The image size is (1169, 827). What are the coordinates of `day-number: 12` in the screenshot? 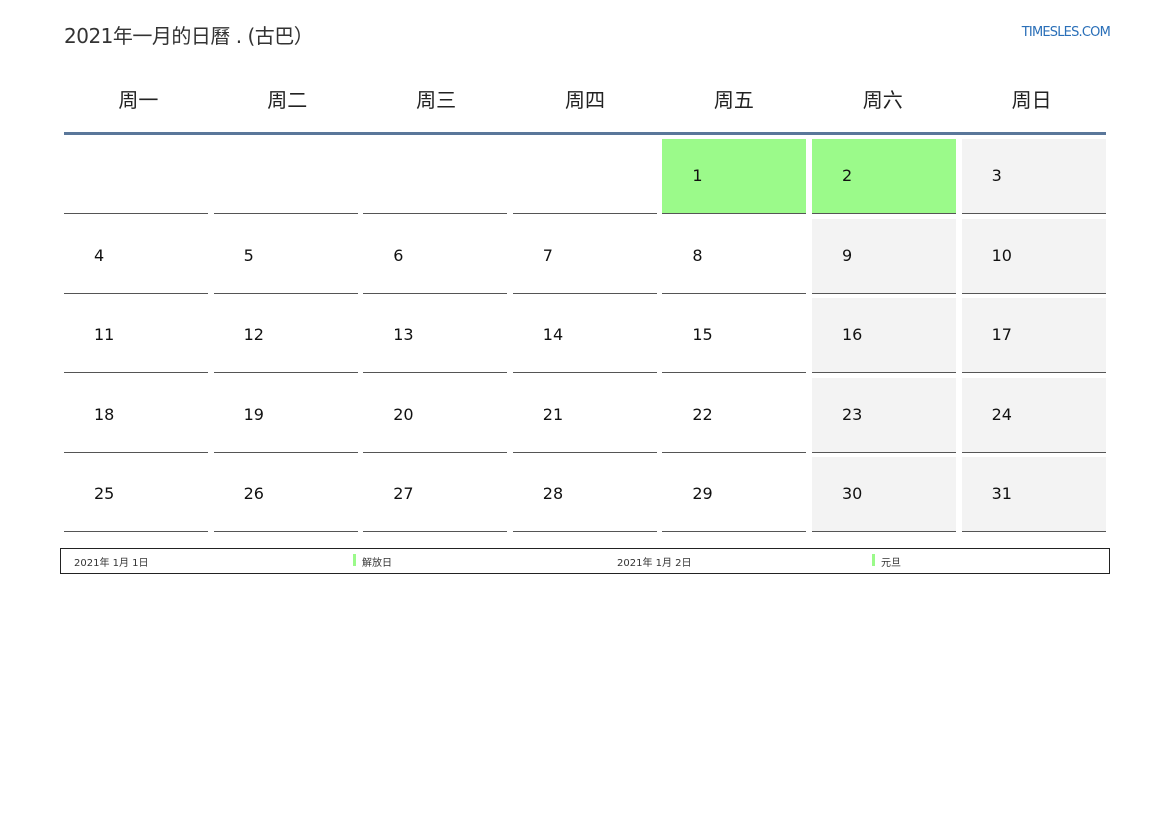 It's located at (253, 335).